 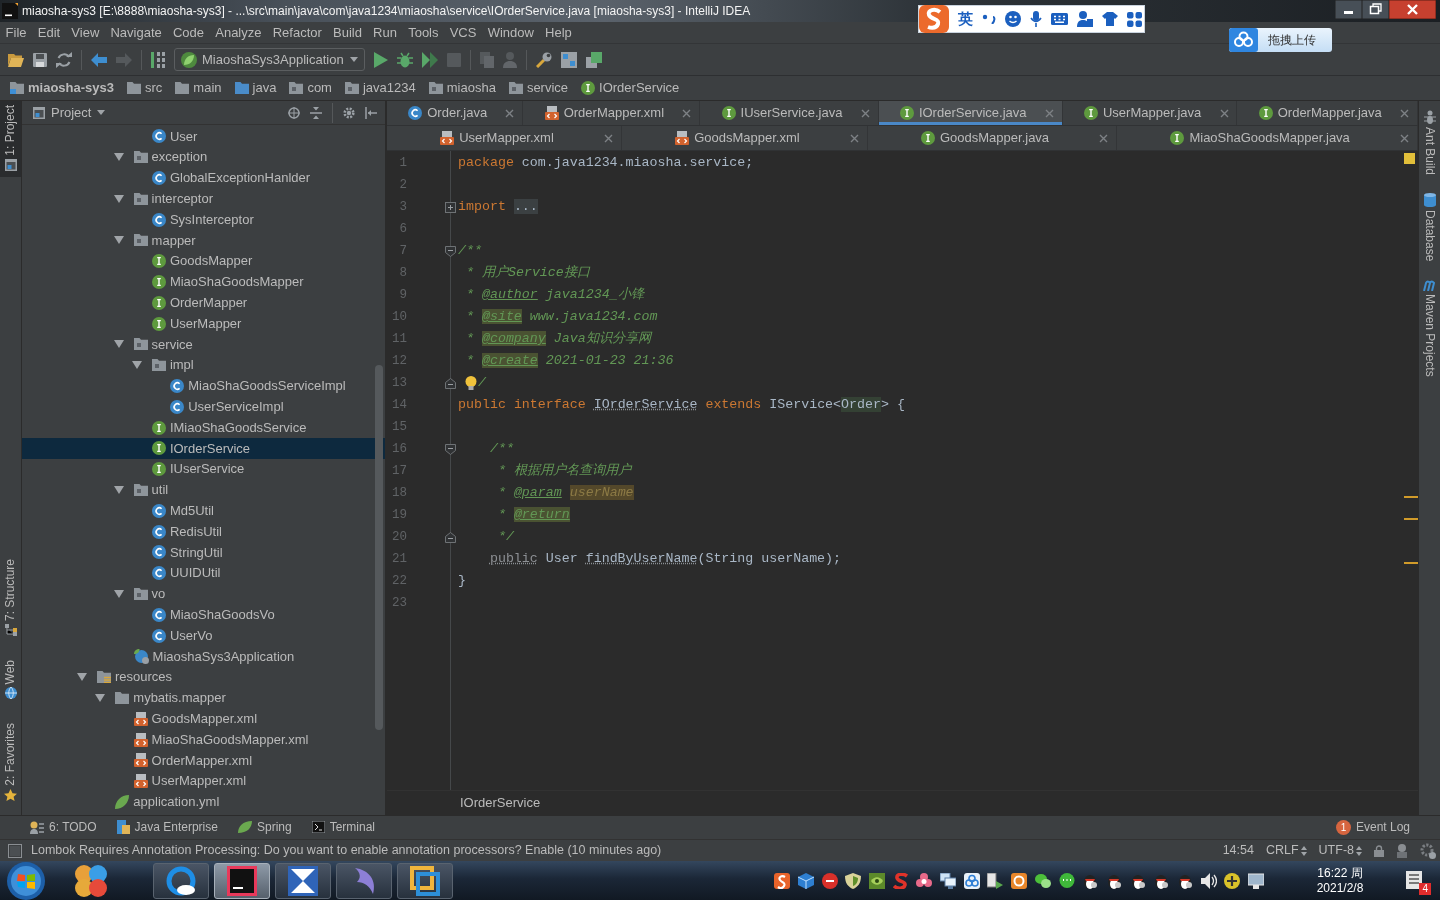 What do you see at coordinates (10, 139) in the screenshot?
I see `tool-window-button: 1: Project` at bounding box center [10, 139].